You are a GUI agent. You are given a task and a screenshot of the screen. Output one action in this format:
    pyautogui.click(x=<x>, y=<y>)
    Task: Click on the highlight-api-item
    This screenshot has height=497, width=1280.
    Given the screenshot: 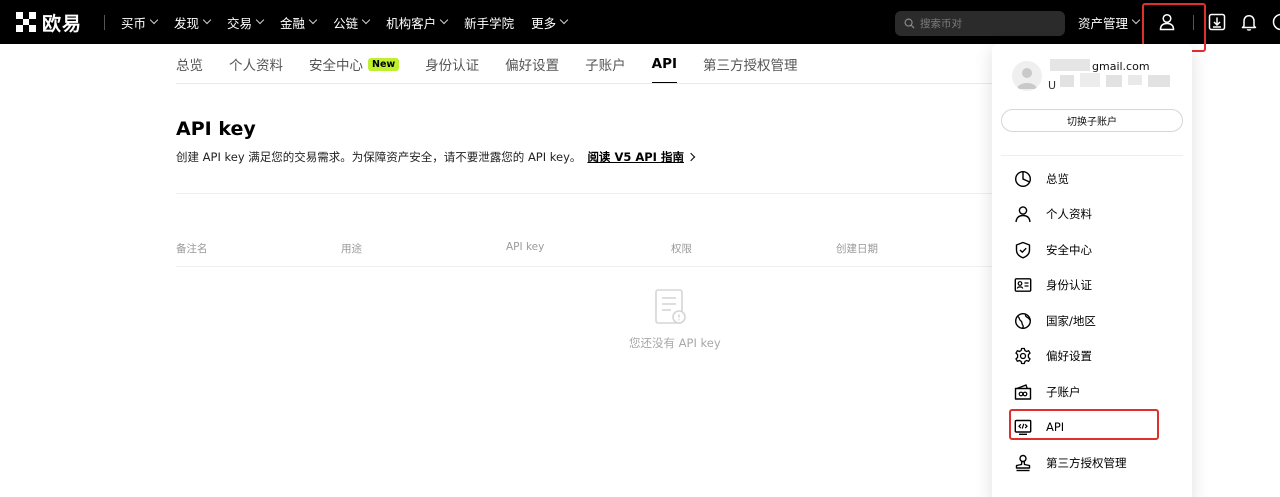 What is the action you would take?
    pyautogui.click(x=1084, y=424)
    